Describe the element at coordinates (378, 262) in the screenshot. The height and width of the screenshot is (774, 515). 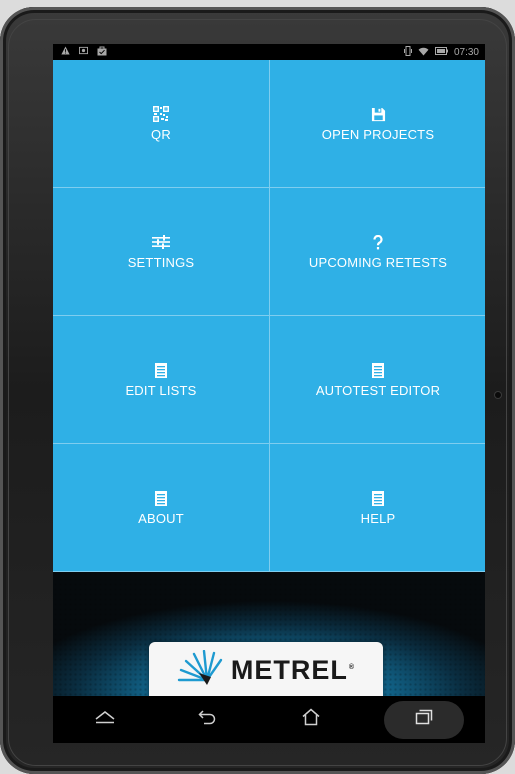
I see `upcoming-retests-label: UPCOMING RETESTS` at that location.